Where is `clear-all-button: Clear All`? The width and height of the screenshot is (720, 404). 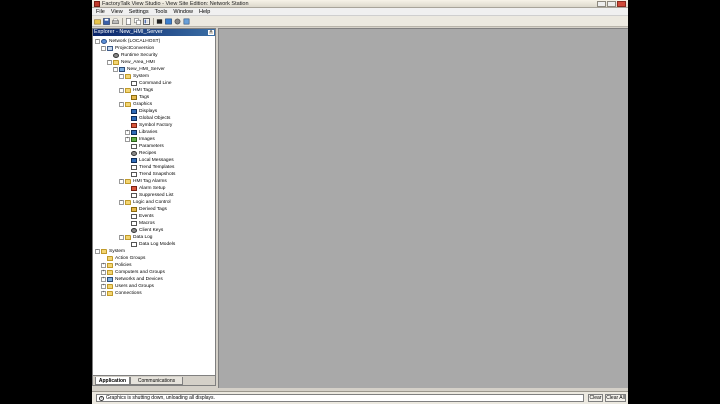
clear-all-button: Clear All is located at coordinates (615, 398).